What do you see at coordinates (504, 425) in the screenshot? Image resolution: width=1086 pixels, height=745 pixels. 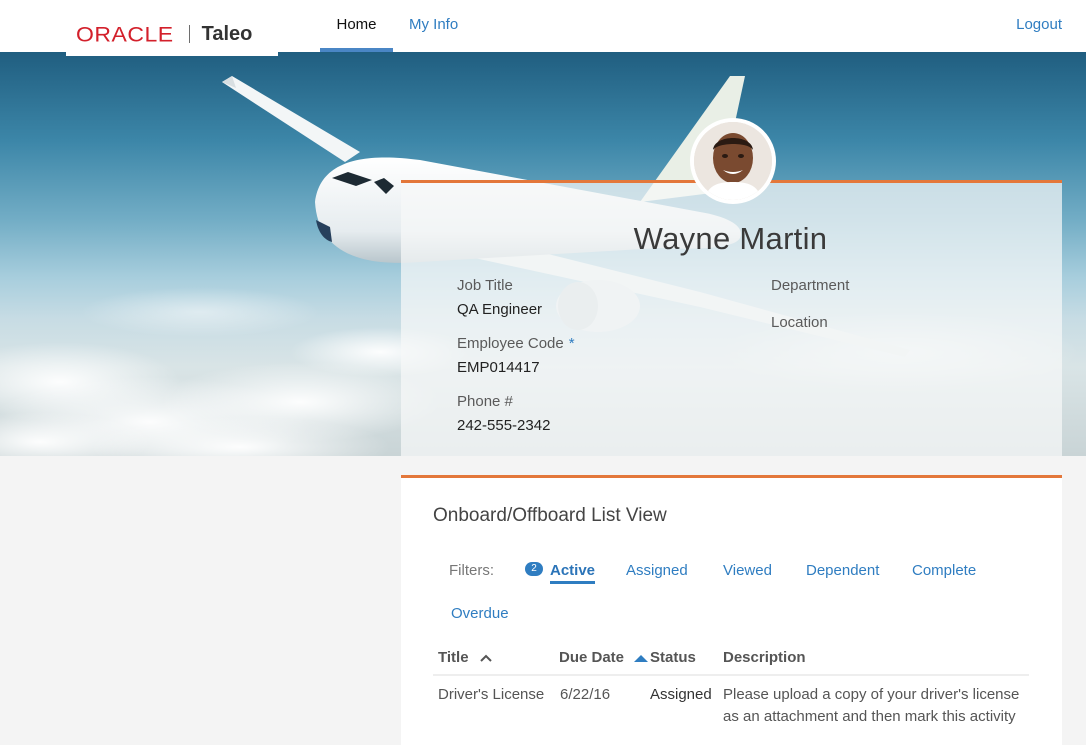 I see `phone-value: 242-555-2342` at bounding box center [504, 425].